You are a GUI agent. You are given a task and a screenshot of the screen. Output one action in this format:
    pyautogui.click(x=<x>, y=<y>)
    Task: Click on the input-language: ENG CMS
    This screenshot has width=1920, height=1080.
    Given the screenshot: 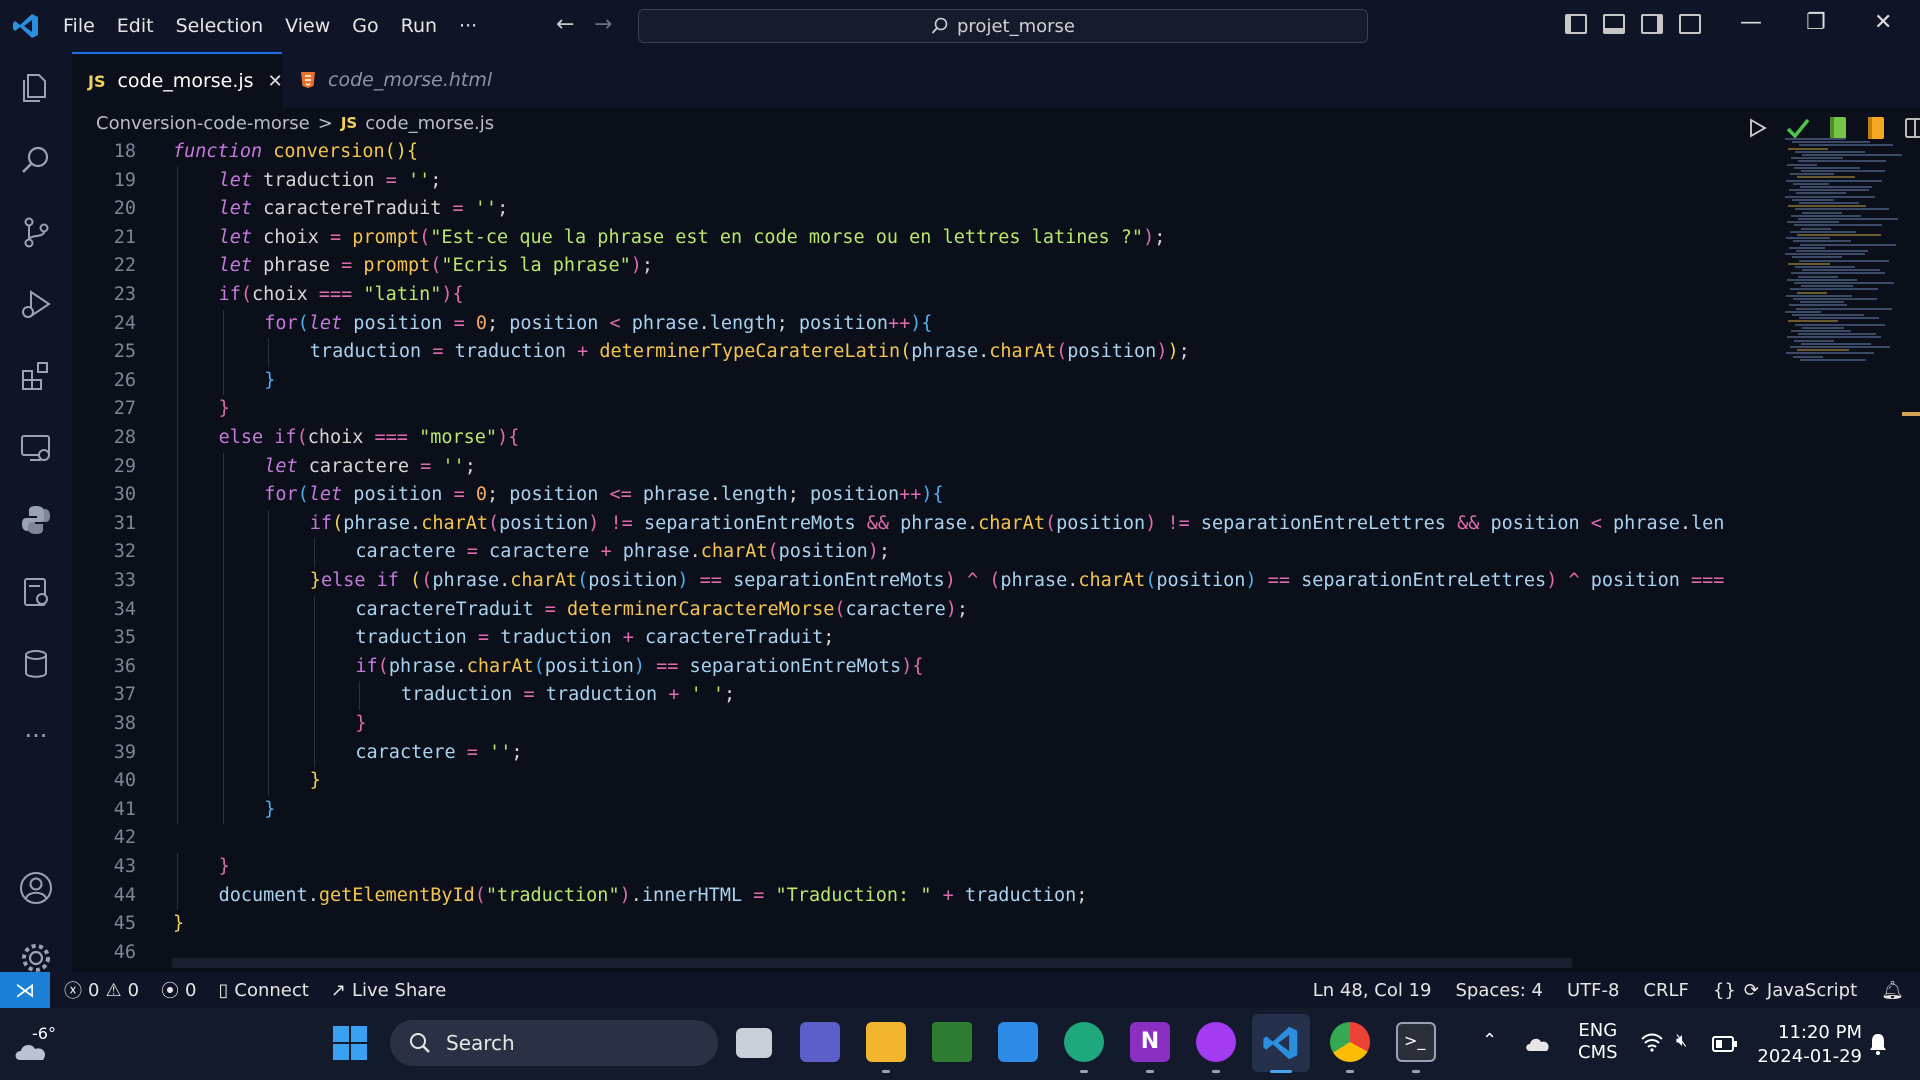 What is the action you would take?
    pyautogui.click(x=1598, y=1042)
    